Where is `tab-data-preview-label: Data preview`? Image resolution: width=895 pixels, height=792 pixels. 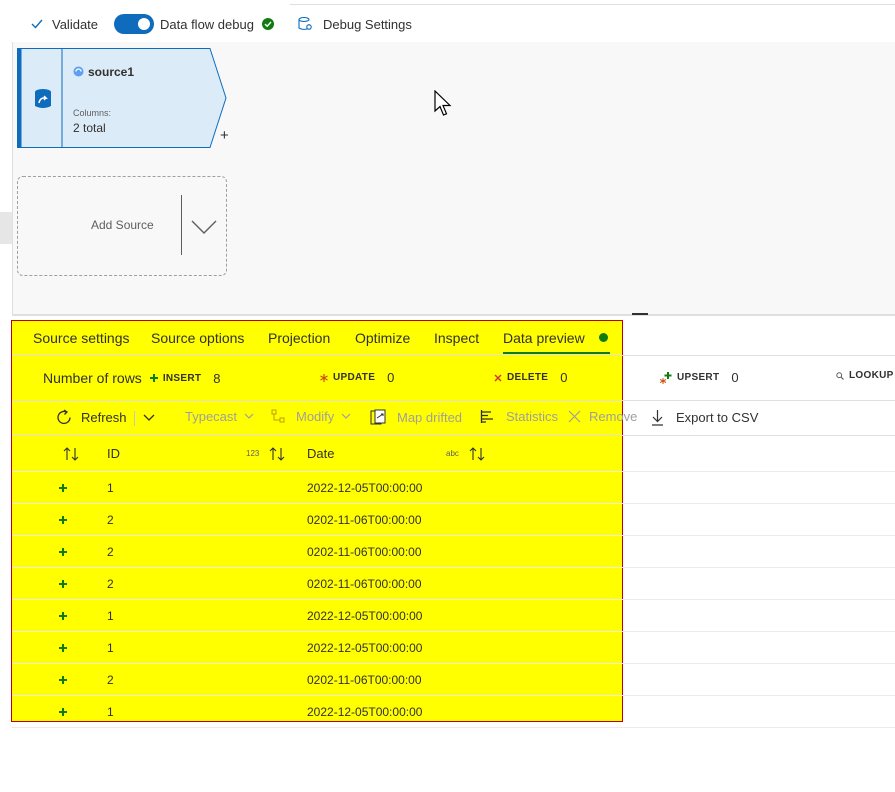
tab-data-preview-label: Data preview is located at coordinates (544, 338).